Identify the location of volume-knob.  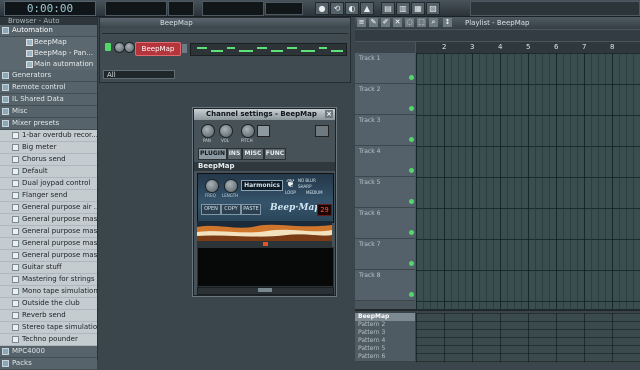
(226, 131).